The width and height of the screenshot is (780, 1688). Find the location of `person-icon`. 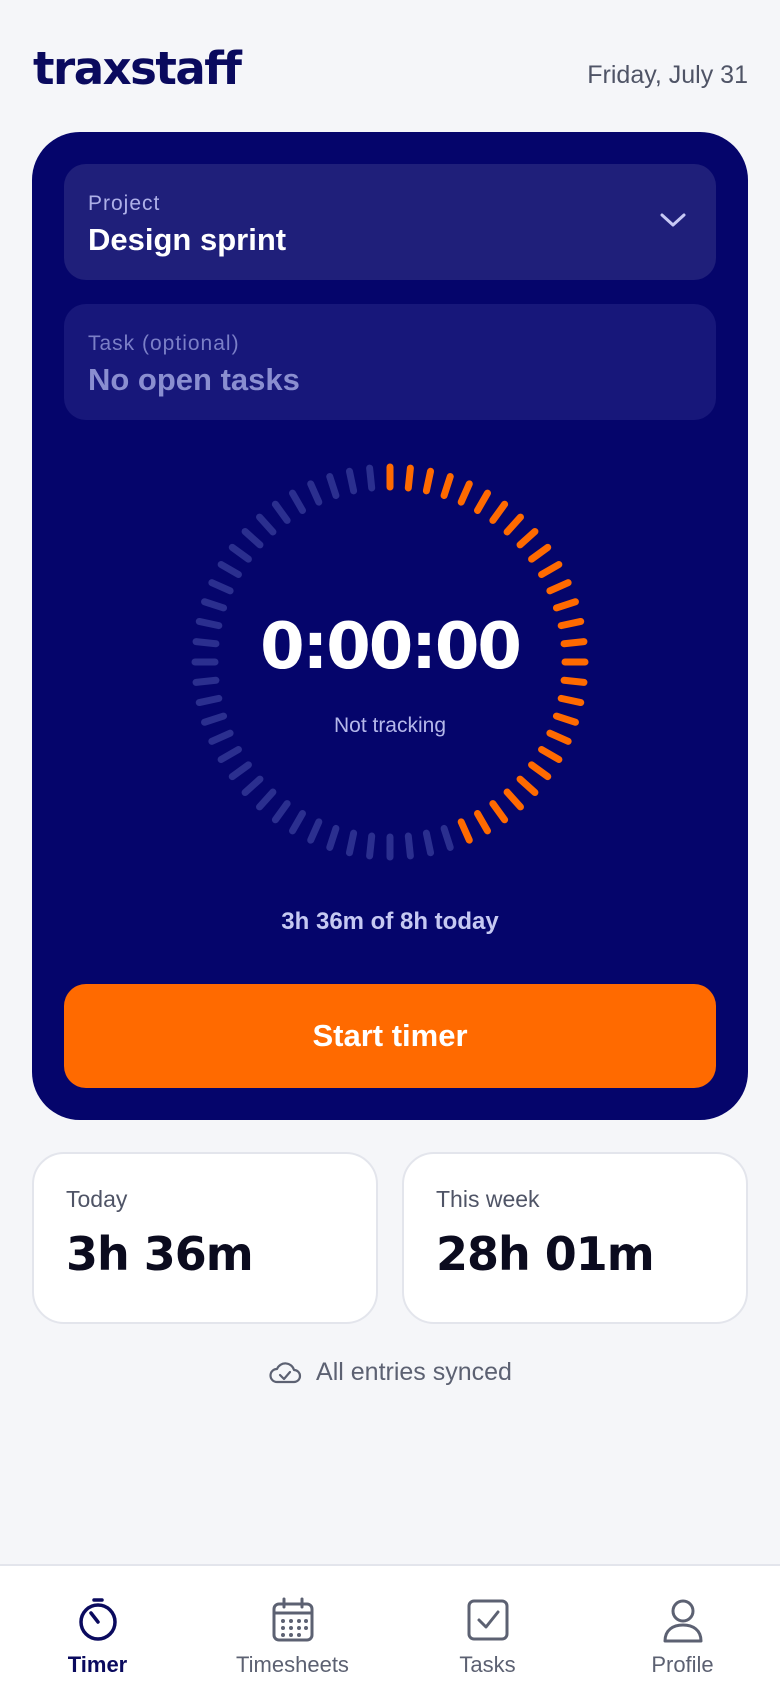

person-icon is located at coordinates (682, 1621).